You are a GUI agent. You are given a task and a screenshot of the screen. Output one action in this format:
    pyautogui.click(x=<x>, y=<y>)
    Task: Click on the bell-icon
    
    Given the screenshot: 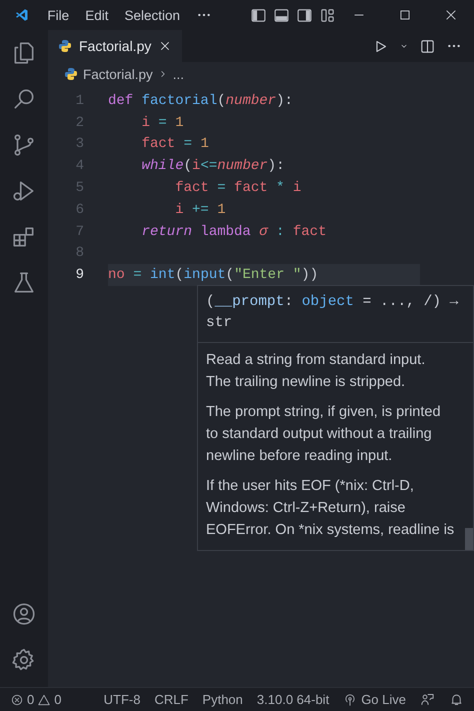 What is the action you would take?
    pyautogui.click(x=456, y=699)
    